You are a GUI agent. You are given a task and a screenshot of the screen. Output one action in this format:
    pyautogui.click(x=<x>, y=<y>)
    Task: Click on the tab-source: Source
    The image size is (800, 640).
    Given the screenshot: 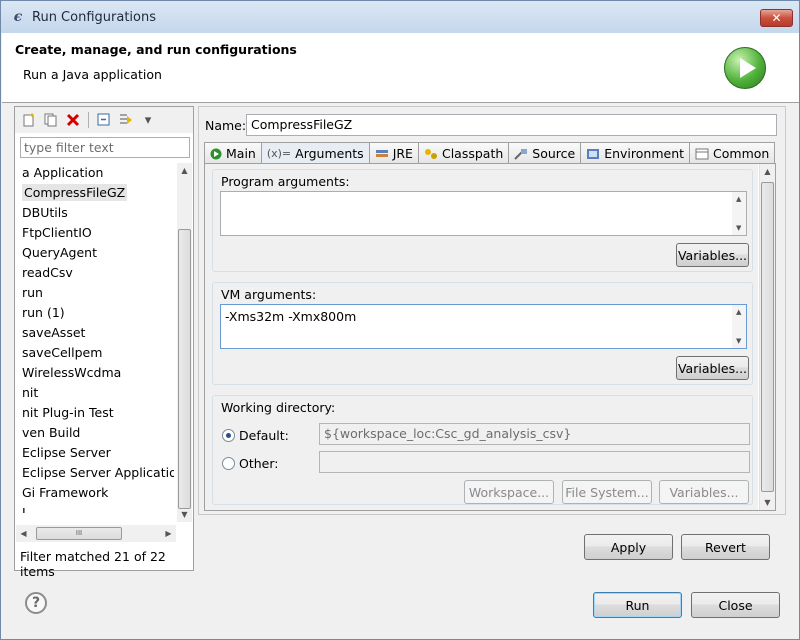 What is the action you would take?
    pyautogui.click(x=545, y=153)
    